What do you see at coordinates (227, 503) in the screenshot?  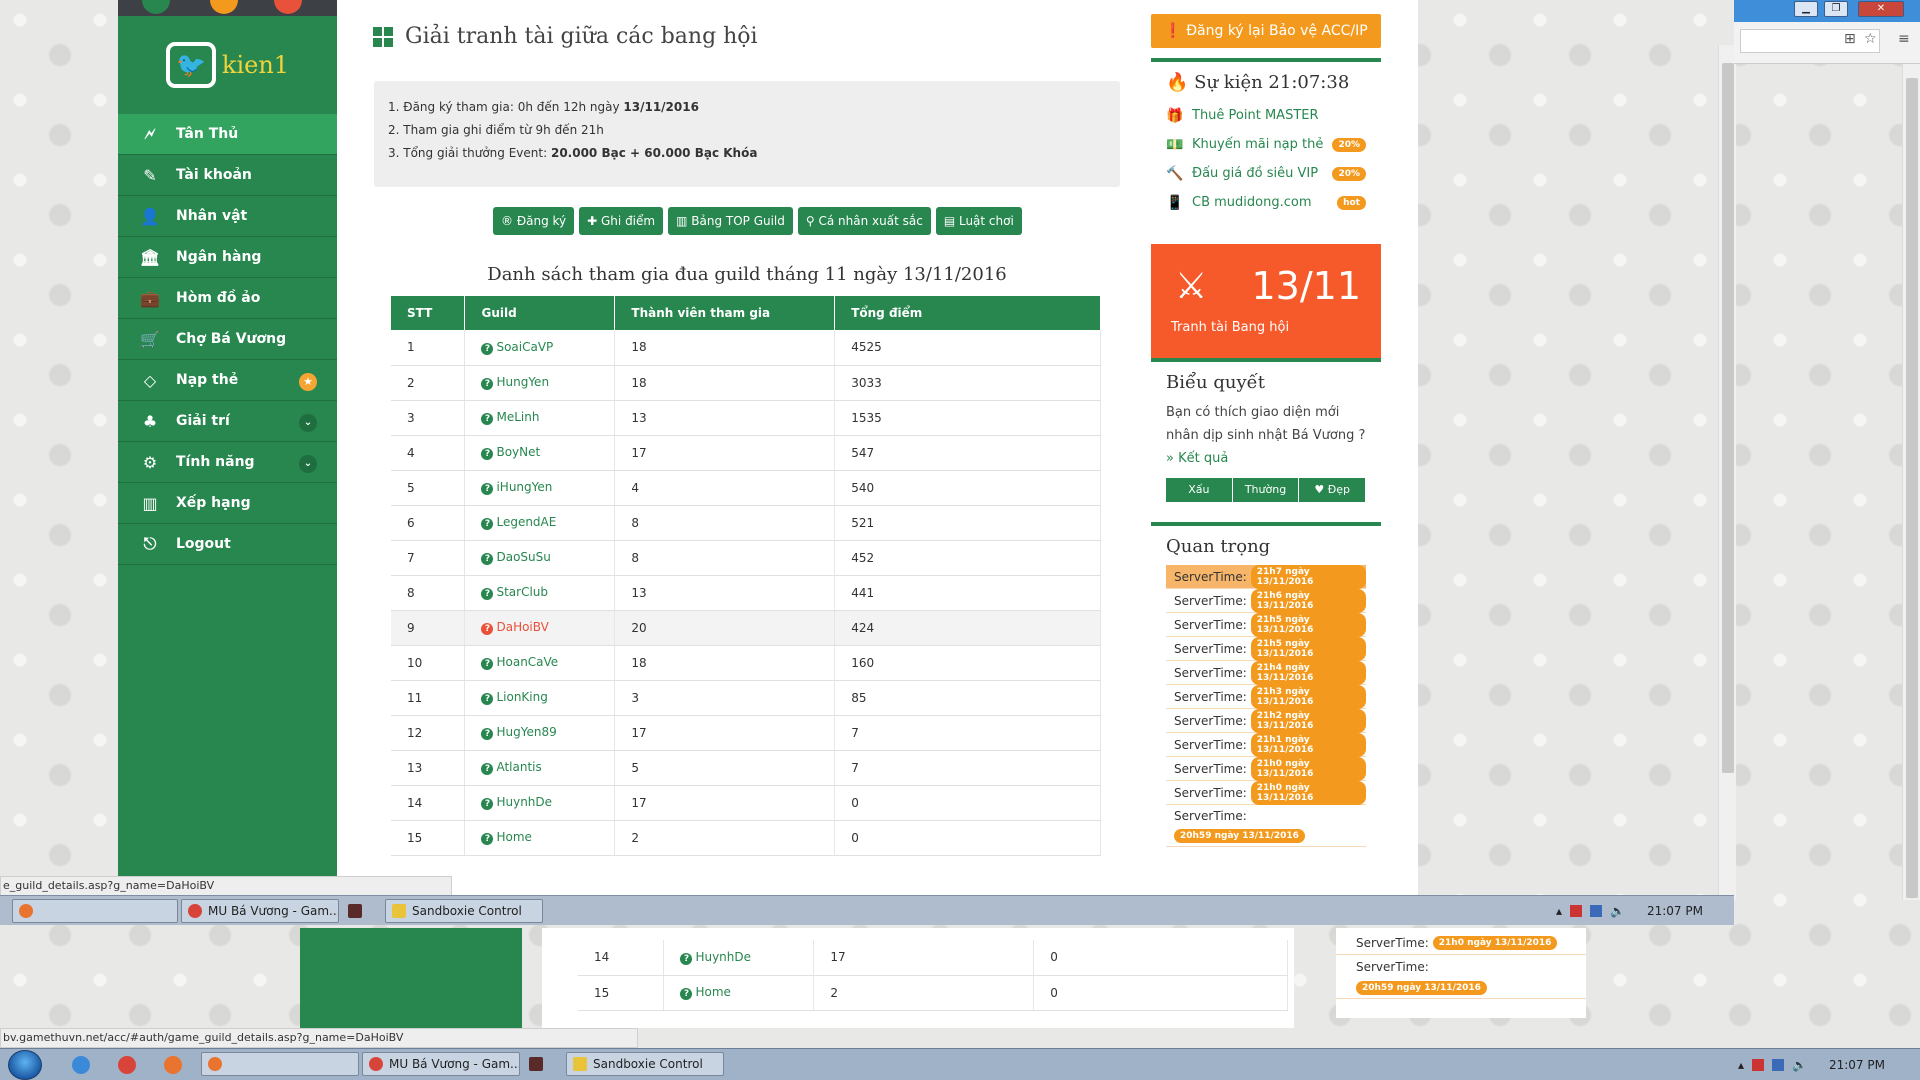 I see `sidebar-item-9: ▥ Xếp hạng` at bounding box center [227, 503].